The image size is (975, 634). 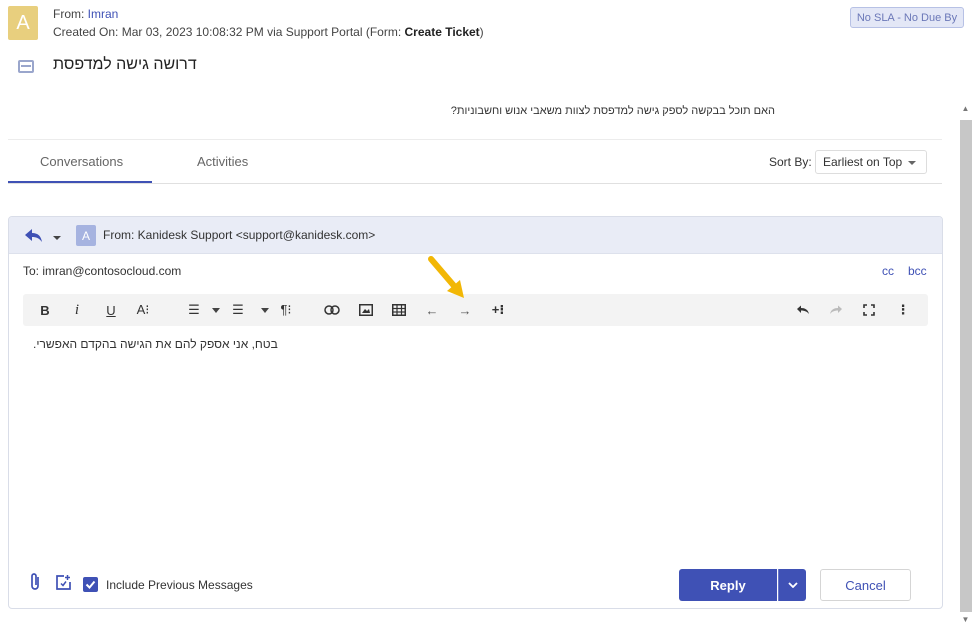 I want to click on reply-options-button, so click(x=792, y=585).